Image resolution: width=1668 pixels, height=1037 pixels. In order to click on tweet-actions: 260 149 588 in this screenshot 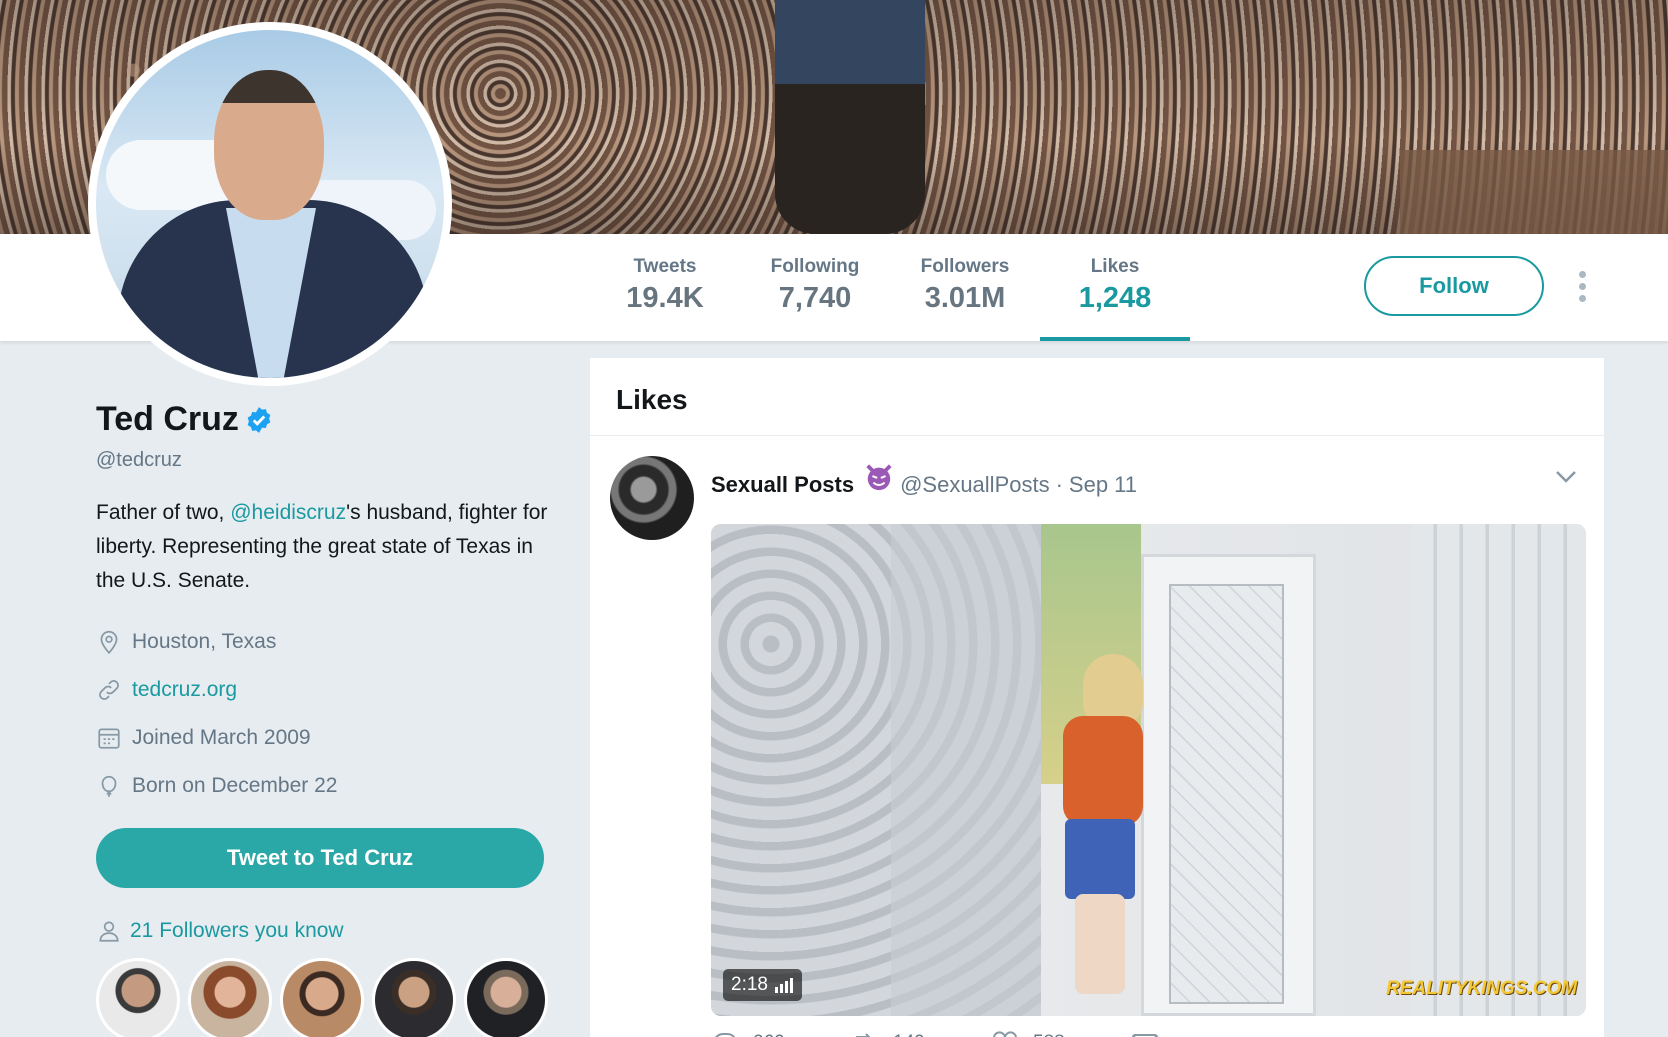, I will do `click(971, 1034)`.